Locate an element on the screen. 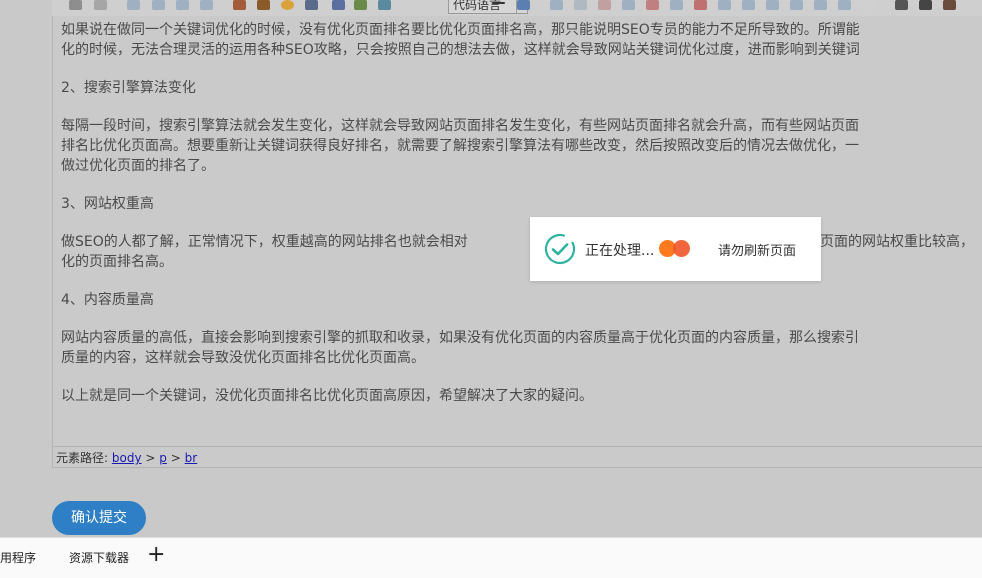 The width and height of the screenshot is (982, 578). align-justify-icon is located at coordinates (206, 5).